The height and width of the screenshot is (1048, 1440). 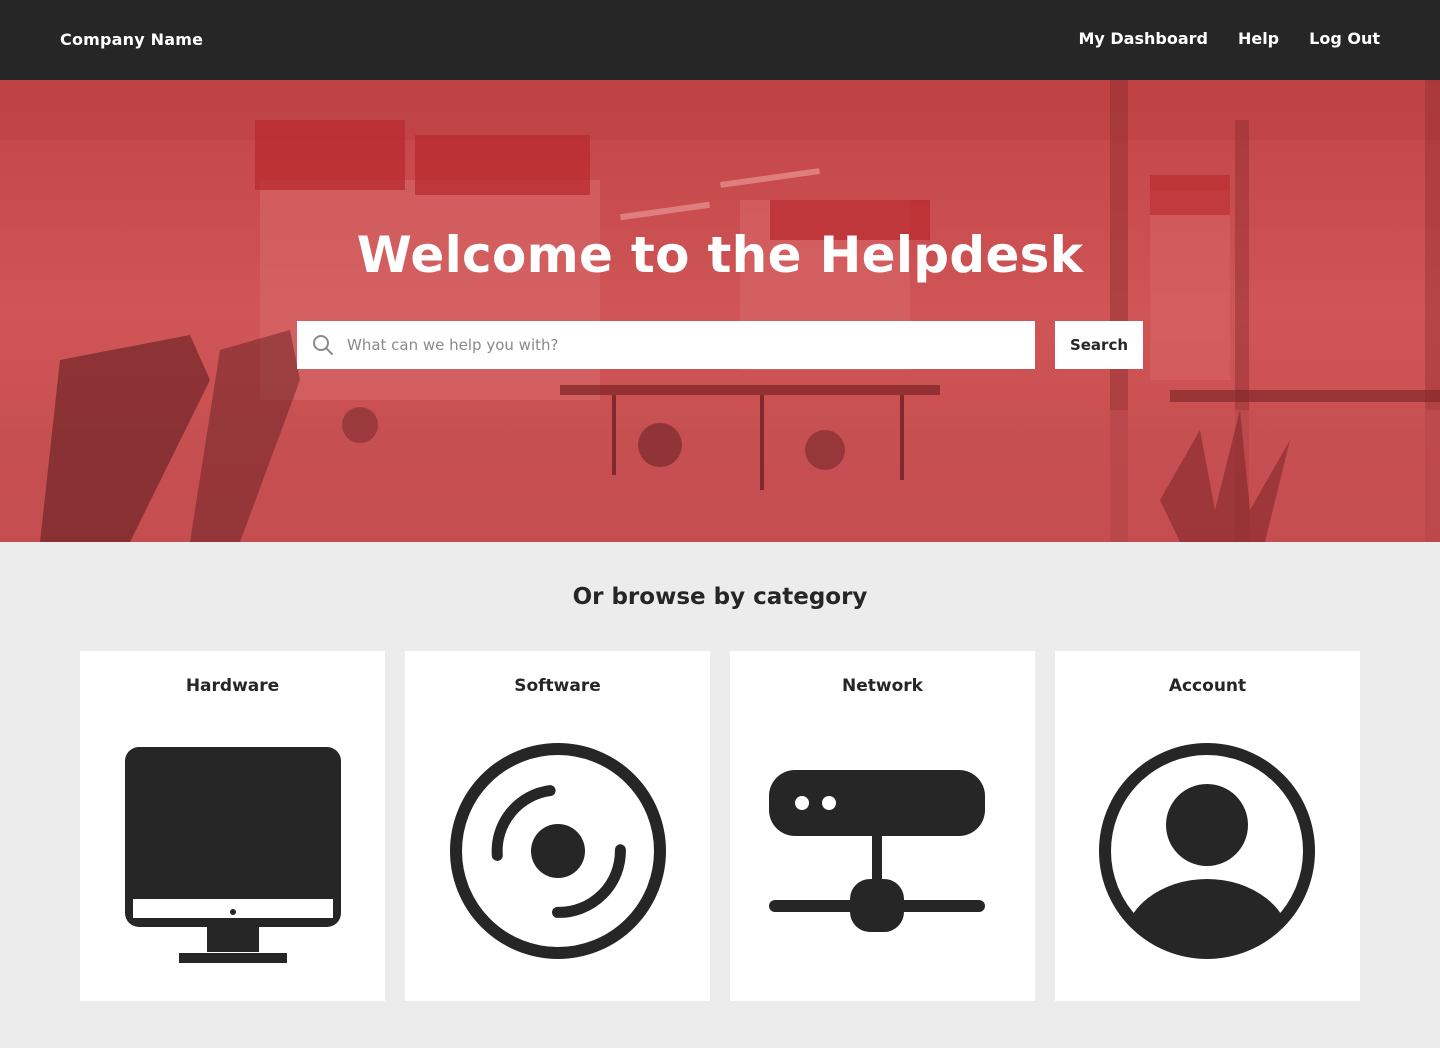 I want to click on category-label: Account, so click(x=1207, y=686).